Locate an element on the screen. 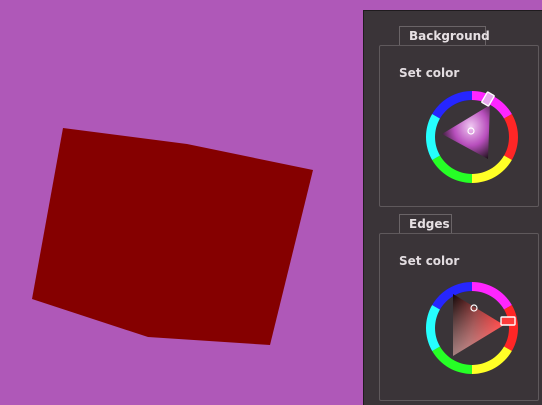 This screenshot has width=542, height=405. edges-hue-handle is located at coordinates (508, 321).